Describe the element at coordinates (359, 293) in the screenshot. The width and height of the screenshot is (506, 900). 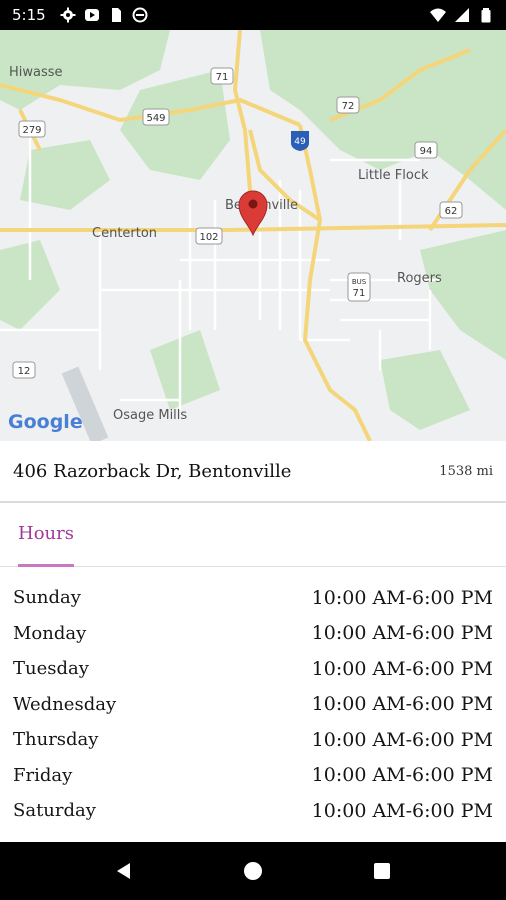
I see `shield-bus-71: 71` at that location.